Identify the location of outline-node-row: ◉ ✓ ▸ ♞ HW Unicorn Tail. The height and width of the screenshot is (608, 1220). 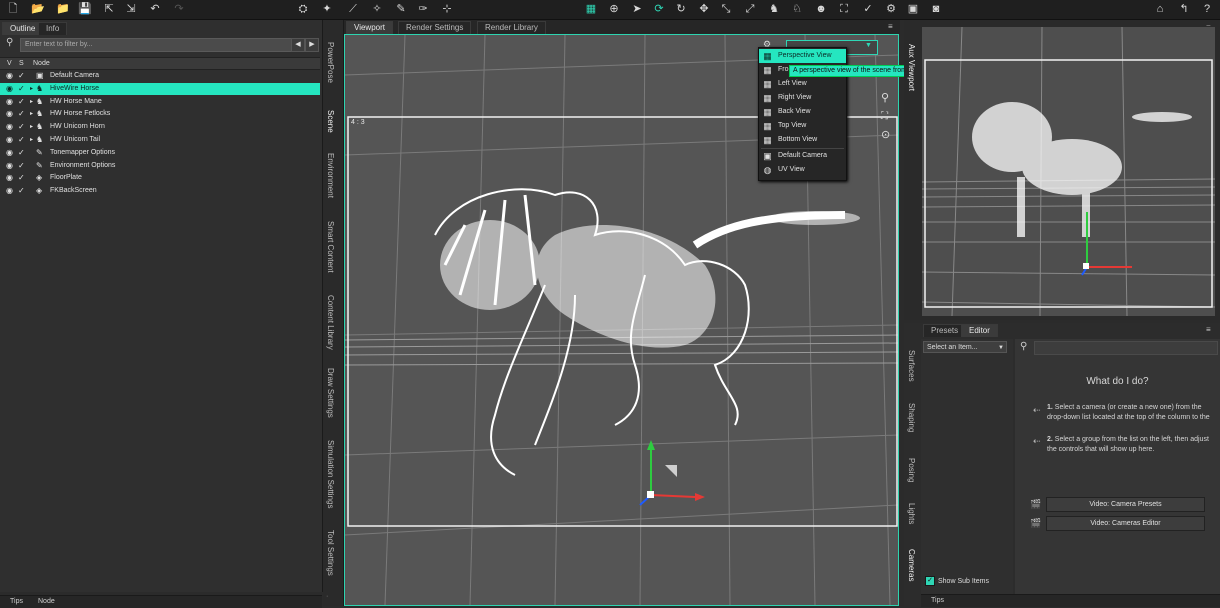
(160, 140).